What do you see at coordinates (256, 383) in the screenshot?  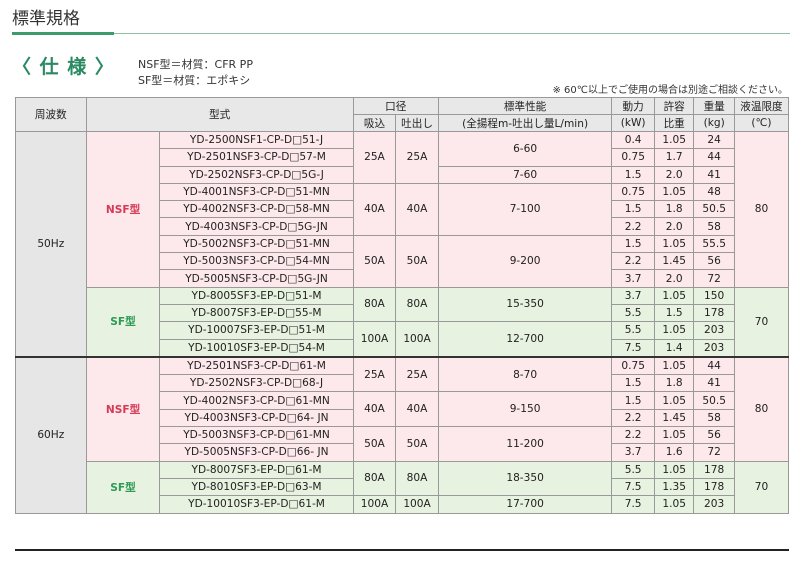 I see `model-cell: YD-2502NSF3-CP-D□68-J` at bounding box center [256, 383].